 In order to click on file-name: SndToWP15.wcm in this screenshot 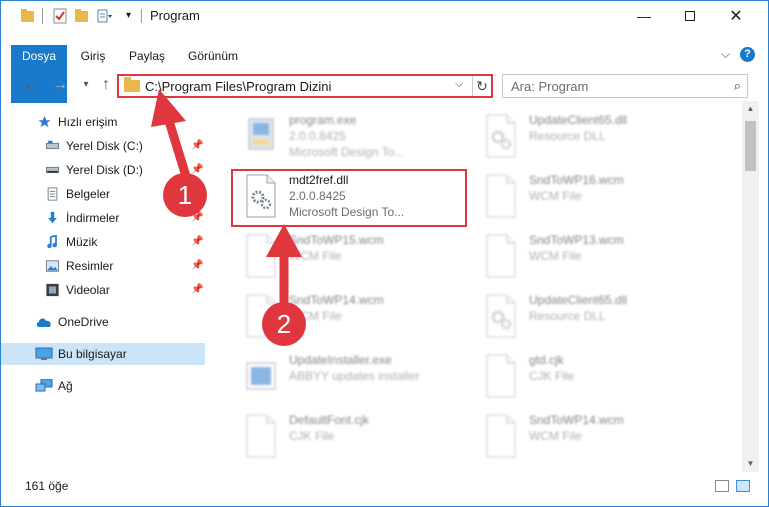, I will do `click(336, 240)`.